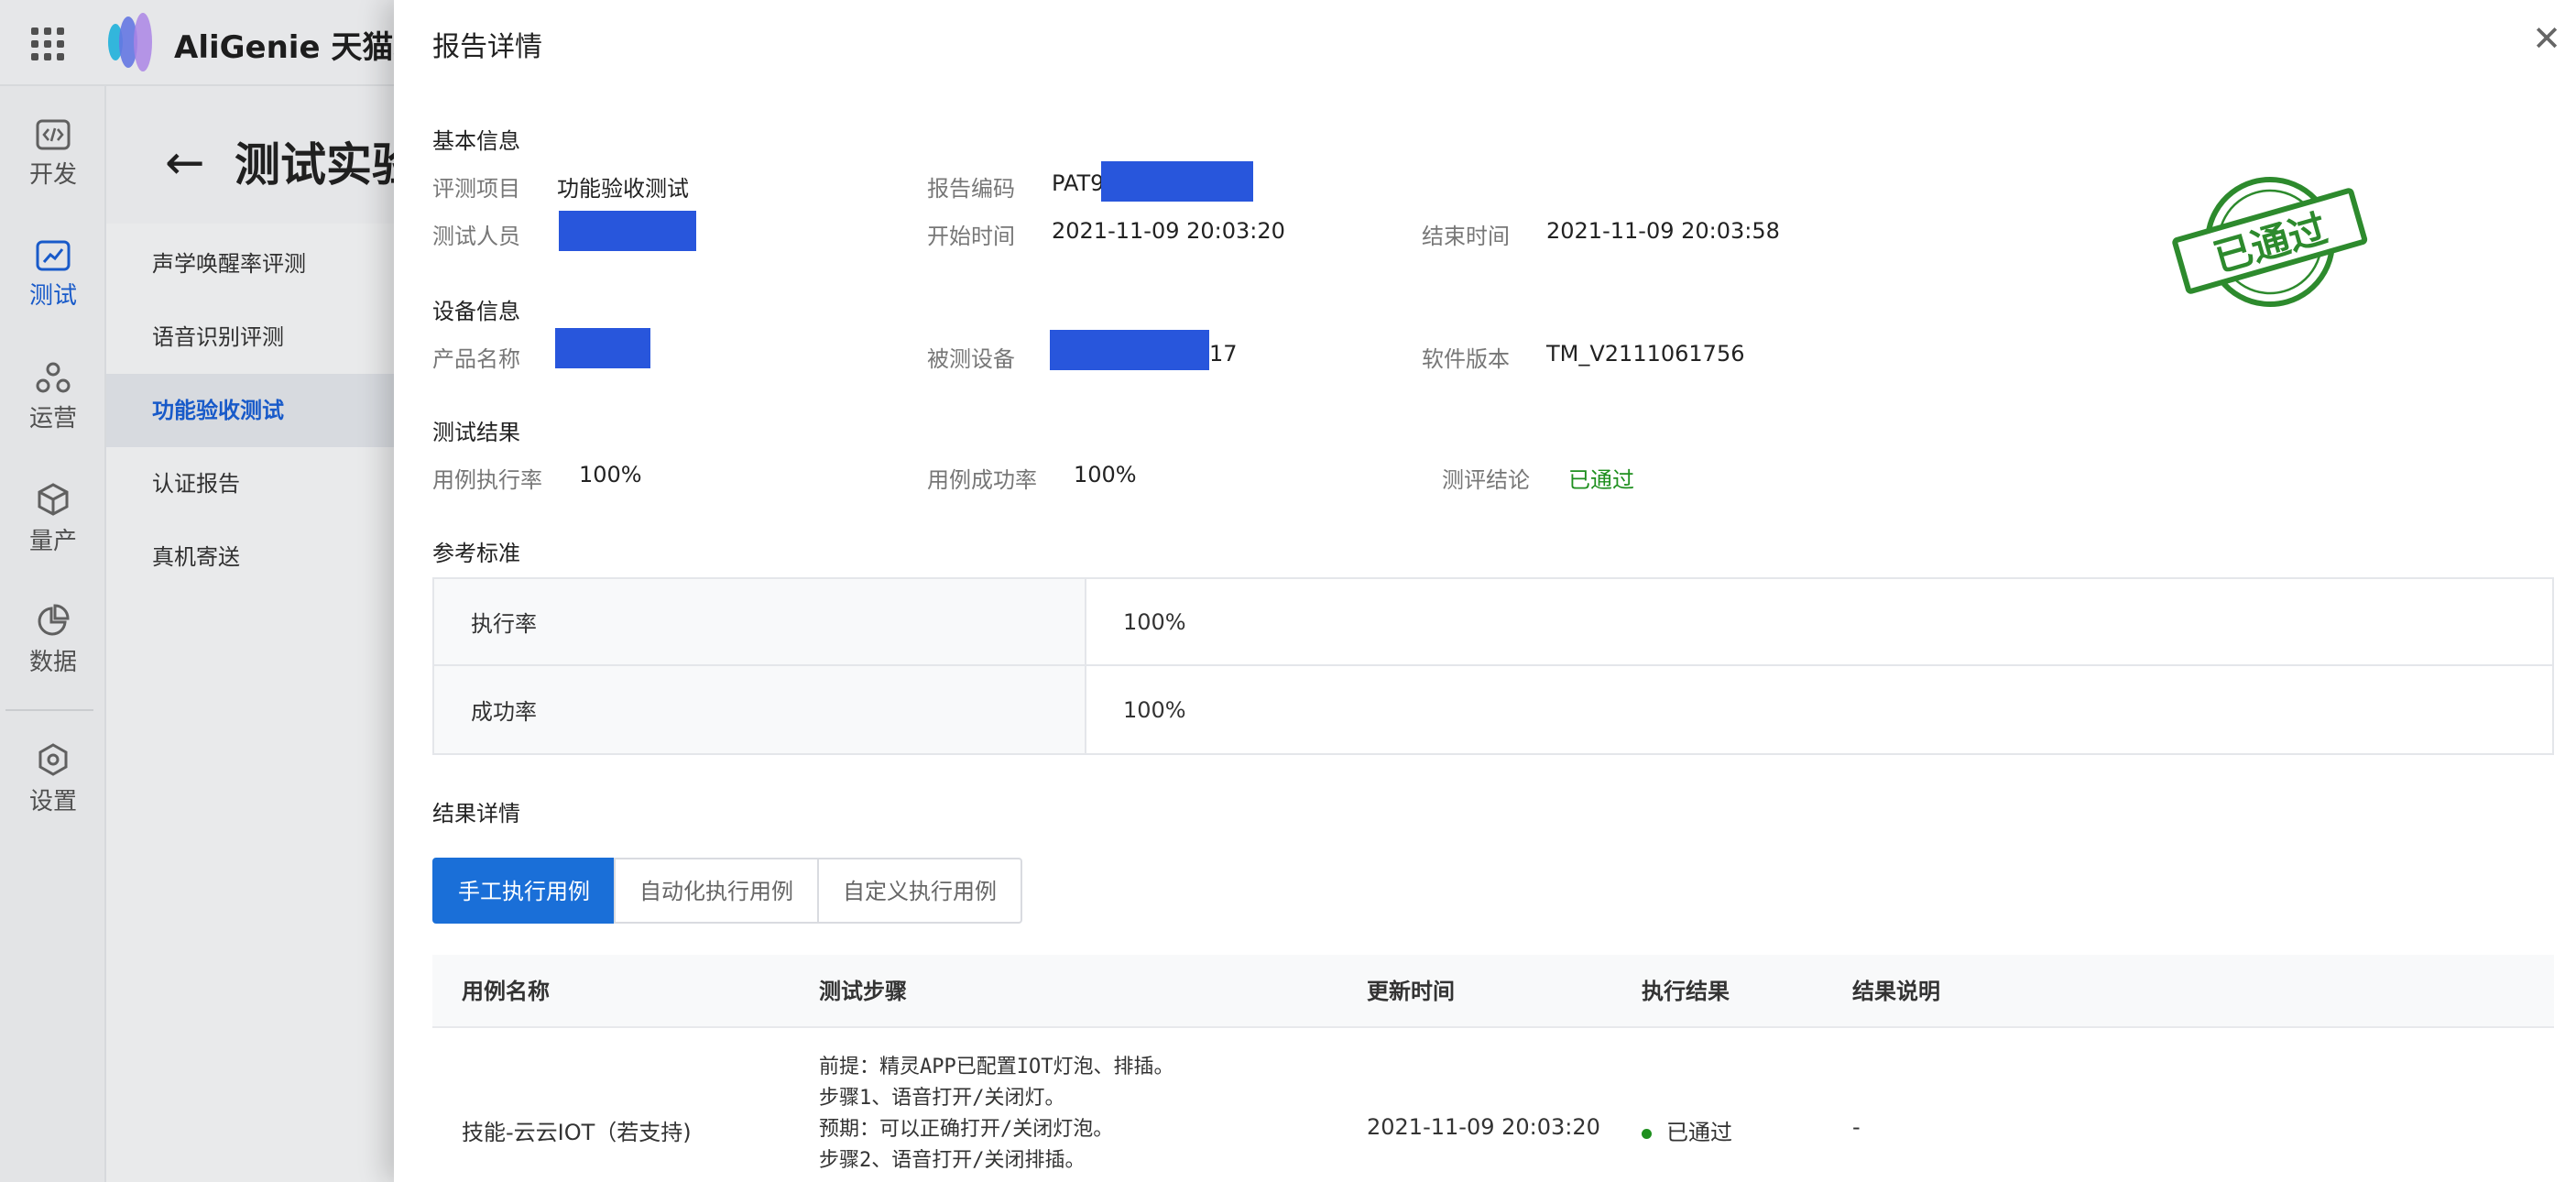 This screenshot has width=2576, height=1182. Describe the element at coordinates (1484, 1127) in the screenshot. I see `update-time: 2021-11-09 20:03:20` at that location.